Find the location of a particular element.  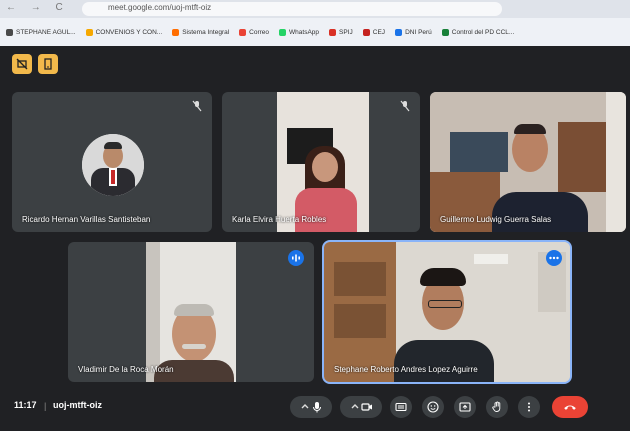

participant-name: Guillermo Ludwig Guerra Salas is located at coordinates (496, 219).